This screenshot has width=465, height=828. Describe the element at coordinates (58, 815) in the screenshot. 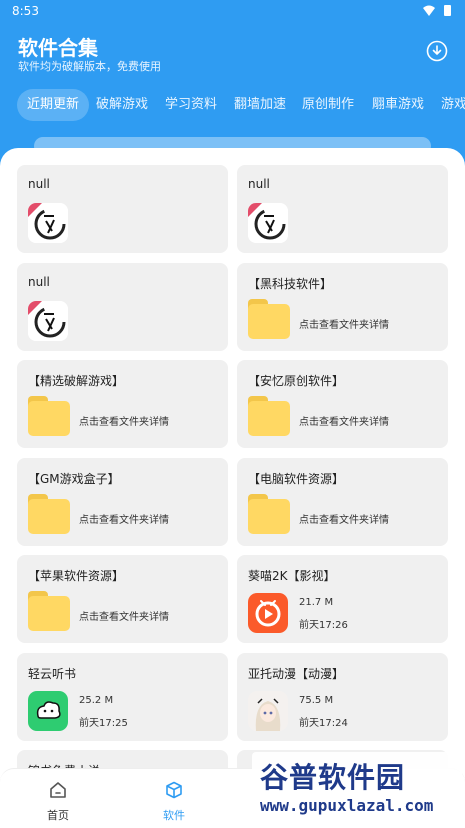

I see `nav-home-label: 首页` at that location.